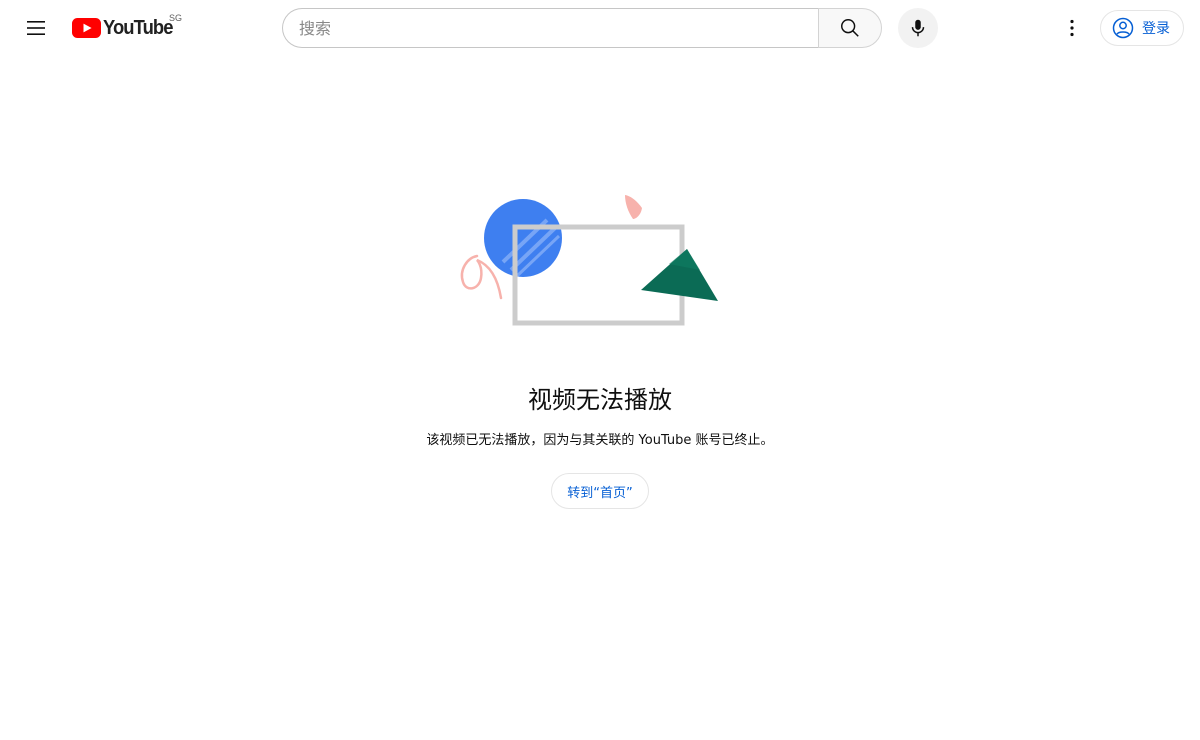 This screenshot has width=1200, height=740. I want to click on youtube-logo-icon, so click(86, 28).